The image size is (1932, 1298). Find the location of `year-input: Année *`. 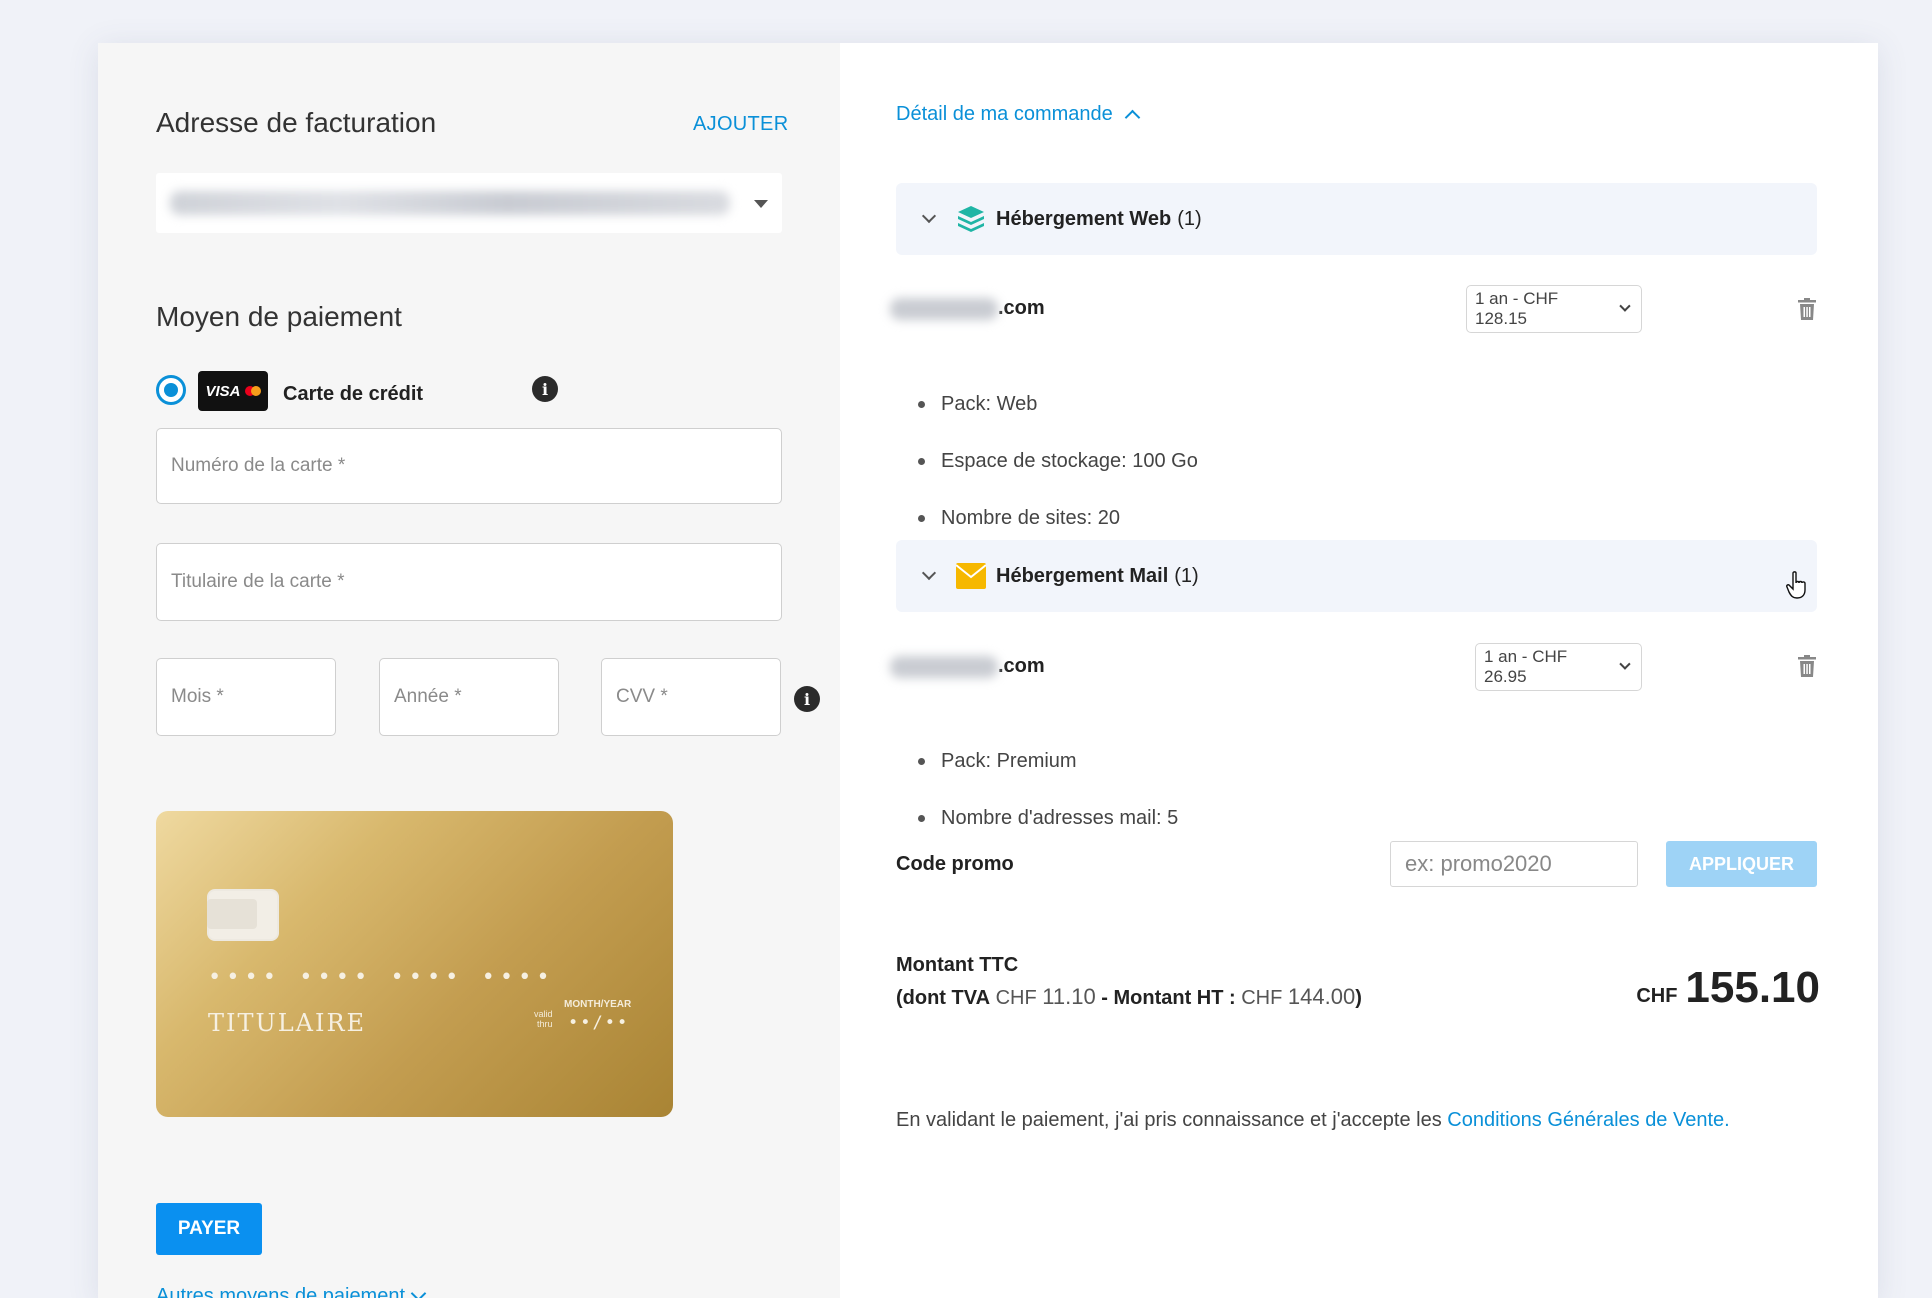

year-input: Année * is located at coordinates (469, 697).